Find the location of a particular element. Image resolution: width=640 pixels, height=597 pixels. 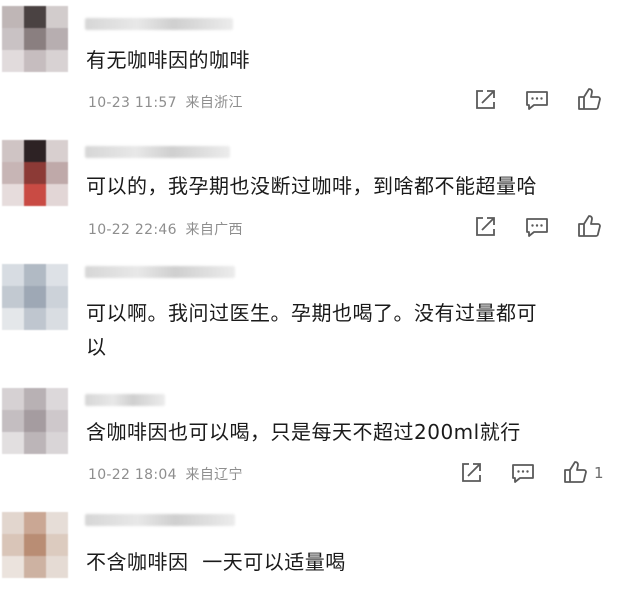

comment-time: 10-22 22:46 is located at coordinates (132, 230).